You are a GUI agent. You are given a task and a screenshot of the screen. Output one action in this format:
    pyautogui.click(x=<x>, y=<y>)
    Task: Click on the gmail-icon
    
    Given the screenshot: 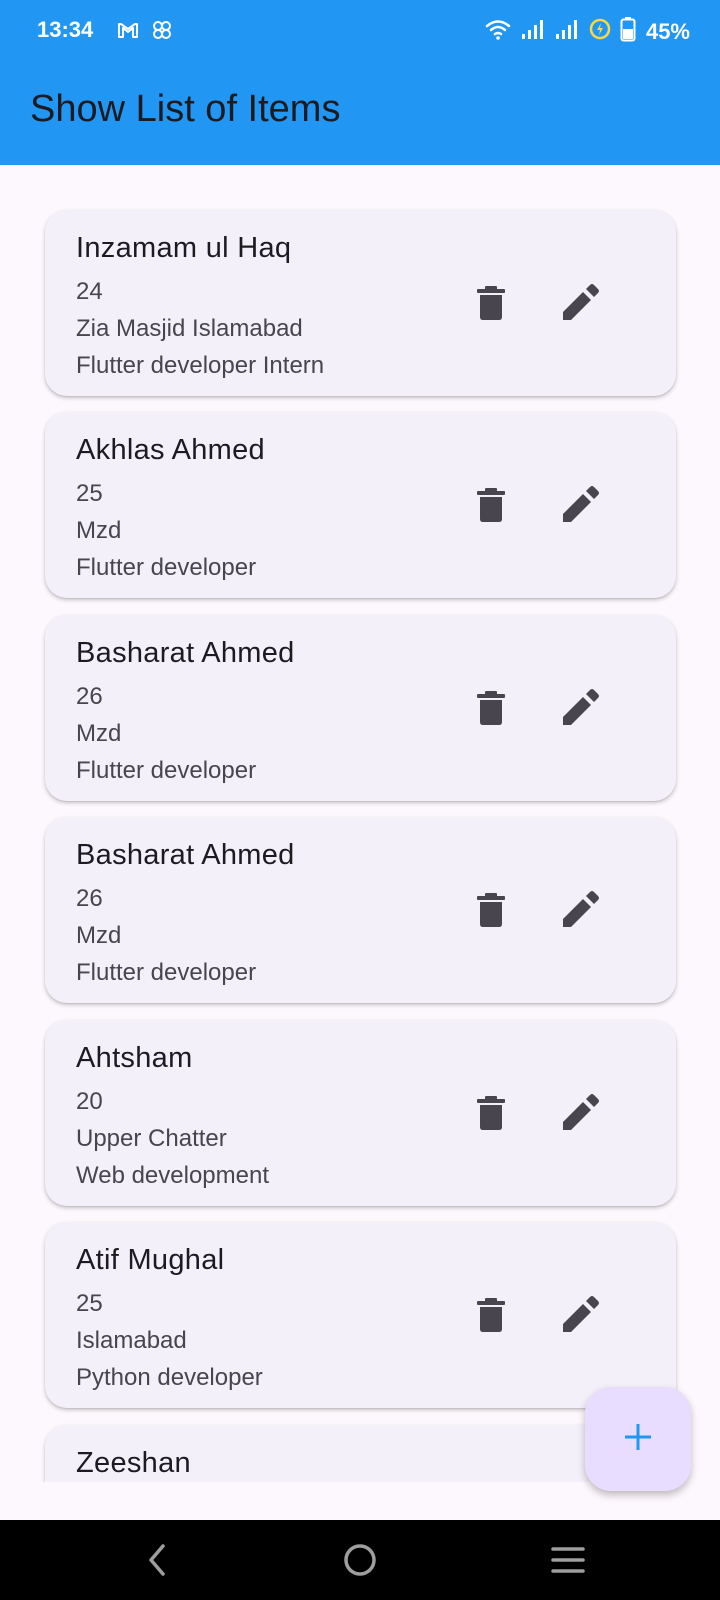 What is the action you would take?
    pyautogui.click(x=128, y=32)
    